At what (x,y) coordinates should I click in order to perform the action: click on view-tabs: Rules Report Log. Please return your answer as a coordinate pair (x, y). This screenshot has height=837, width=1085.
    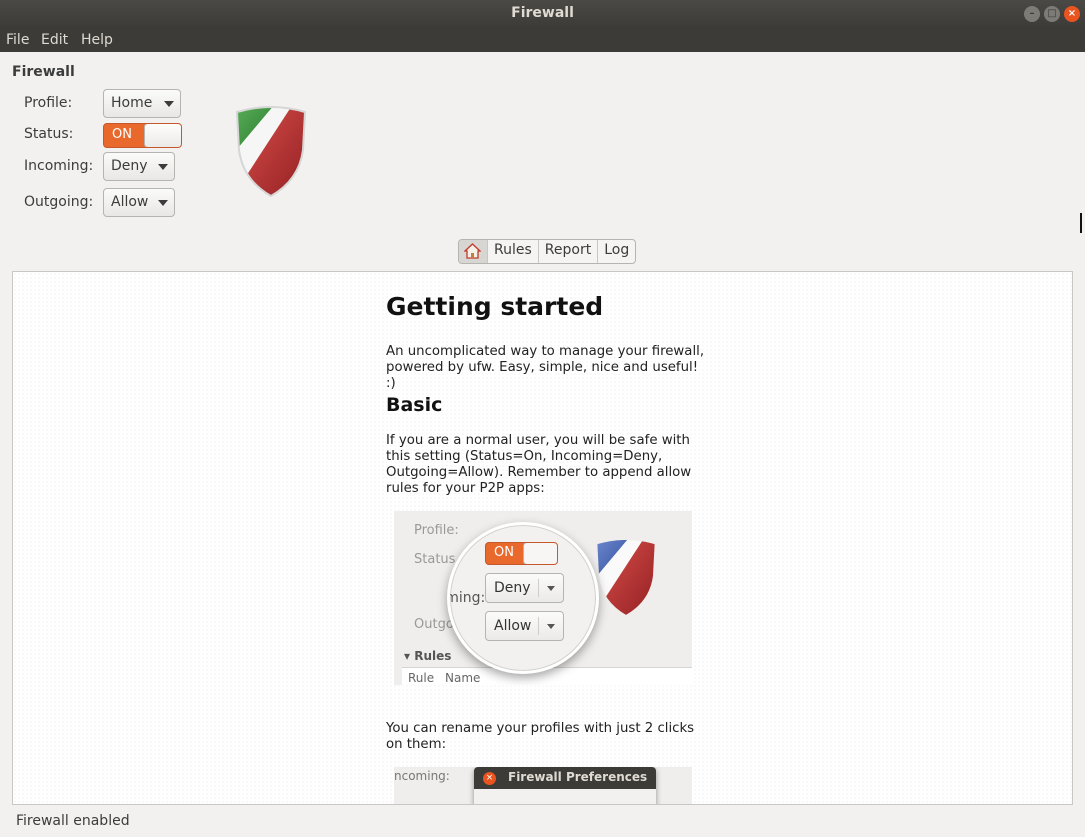
    Looking at the image, I should click on (547, 251).